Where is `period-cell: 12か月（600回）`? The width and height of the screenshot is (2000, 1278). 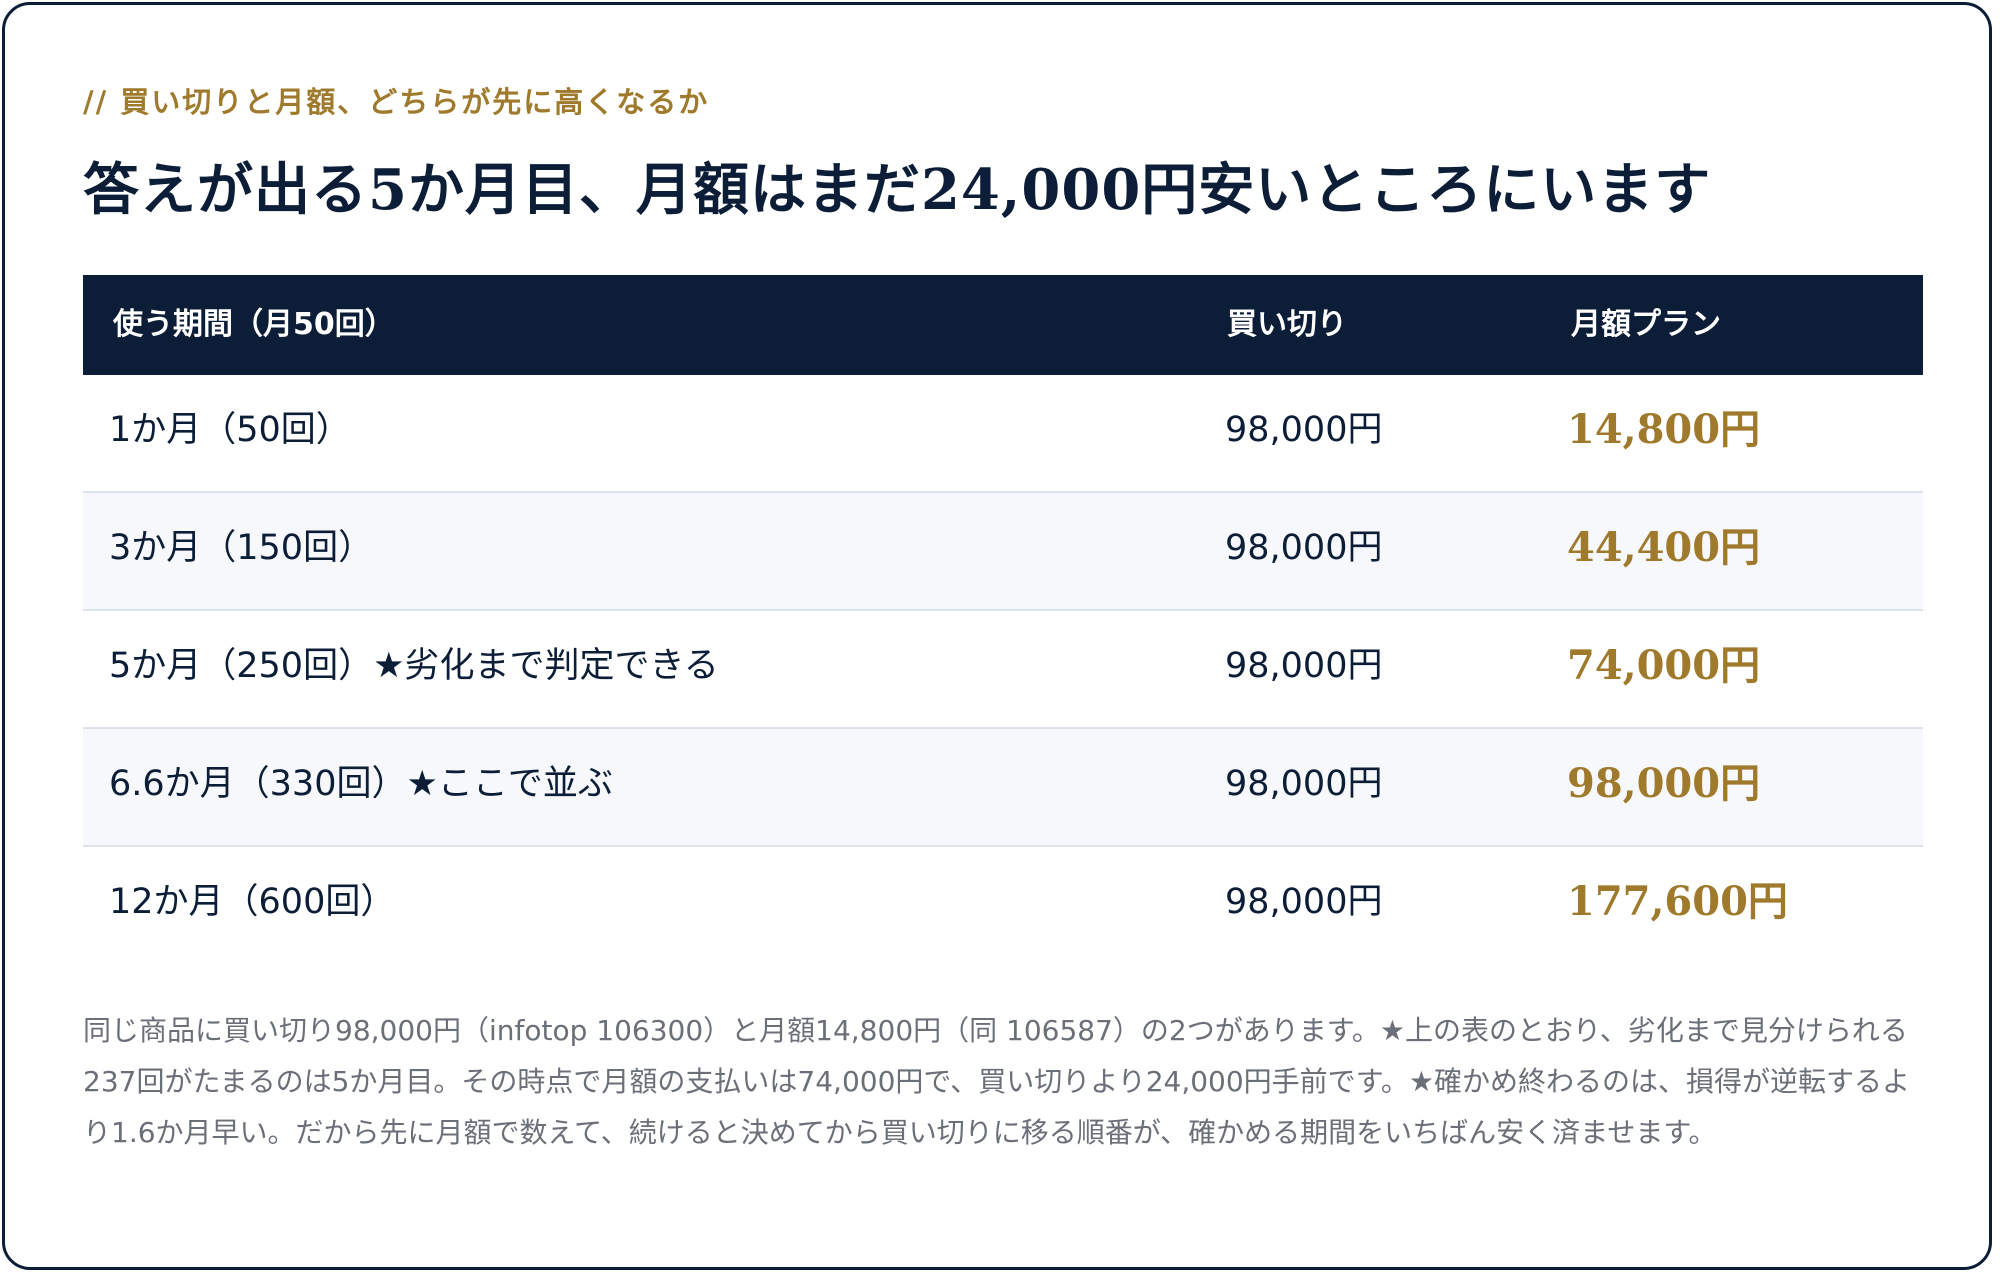 period-cell: 12か月（600回） is located at coordinates (252, 902).